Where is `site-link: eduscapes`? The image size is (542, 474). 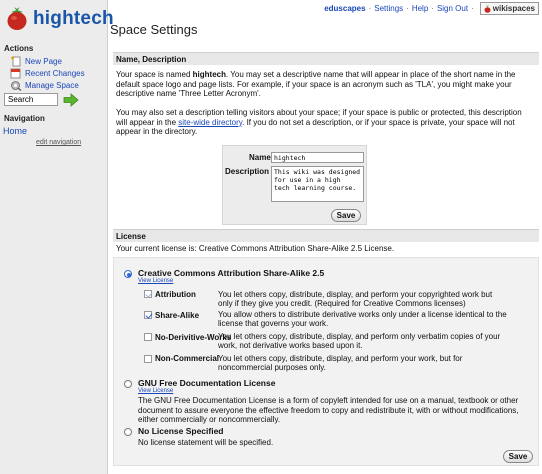
site-link: eduscapes is located at coordinates (344, 8).